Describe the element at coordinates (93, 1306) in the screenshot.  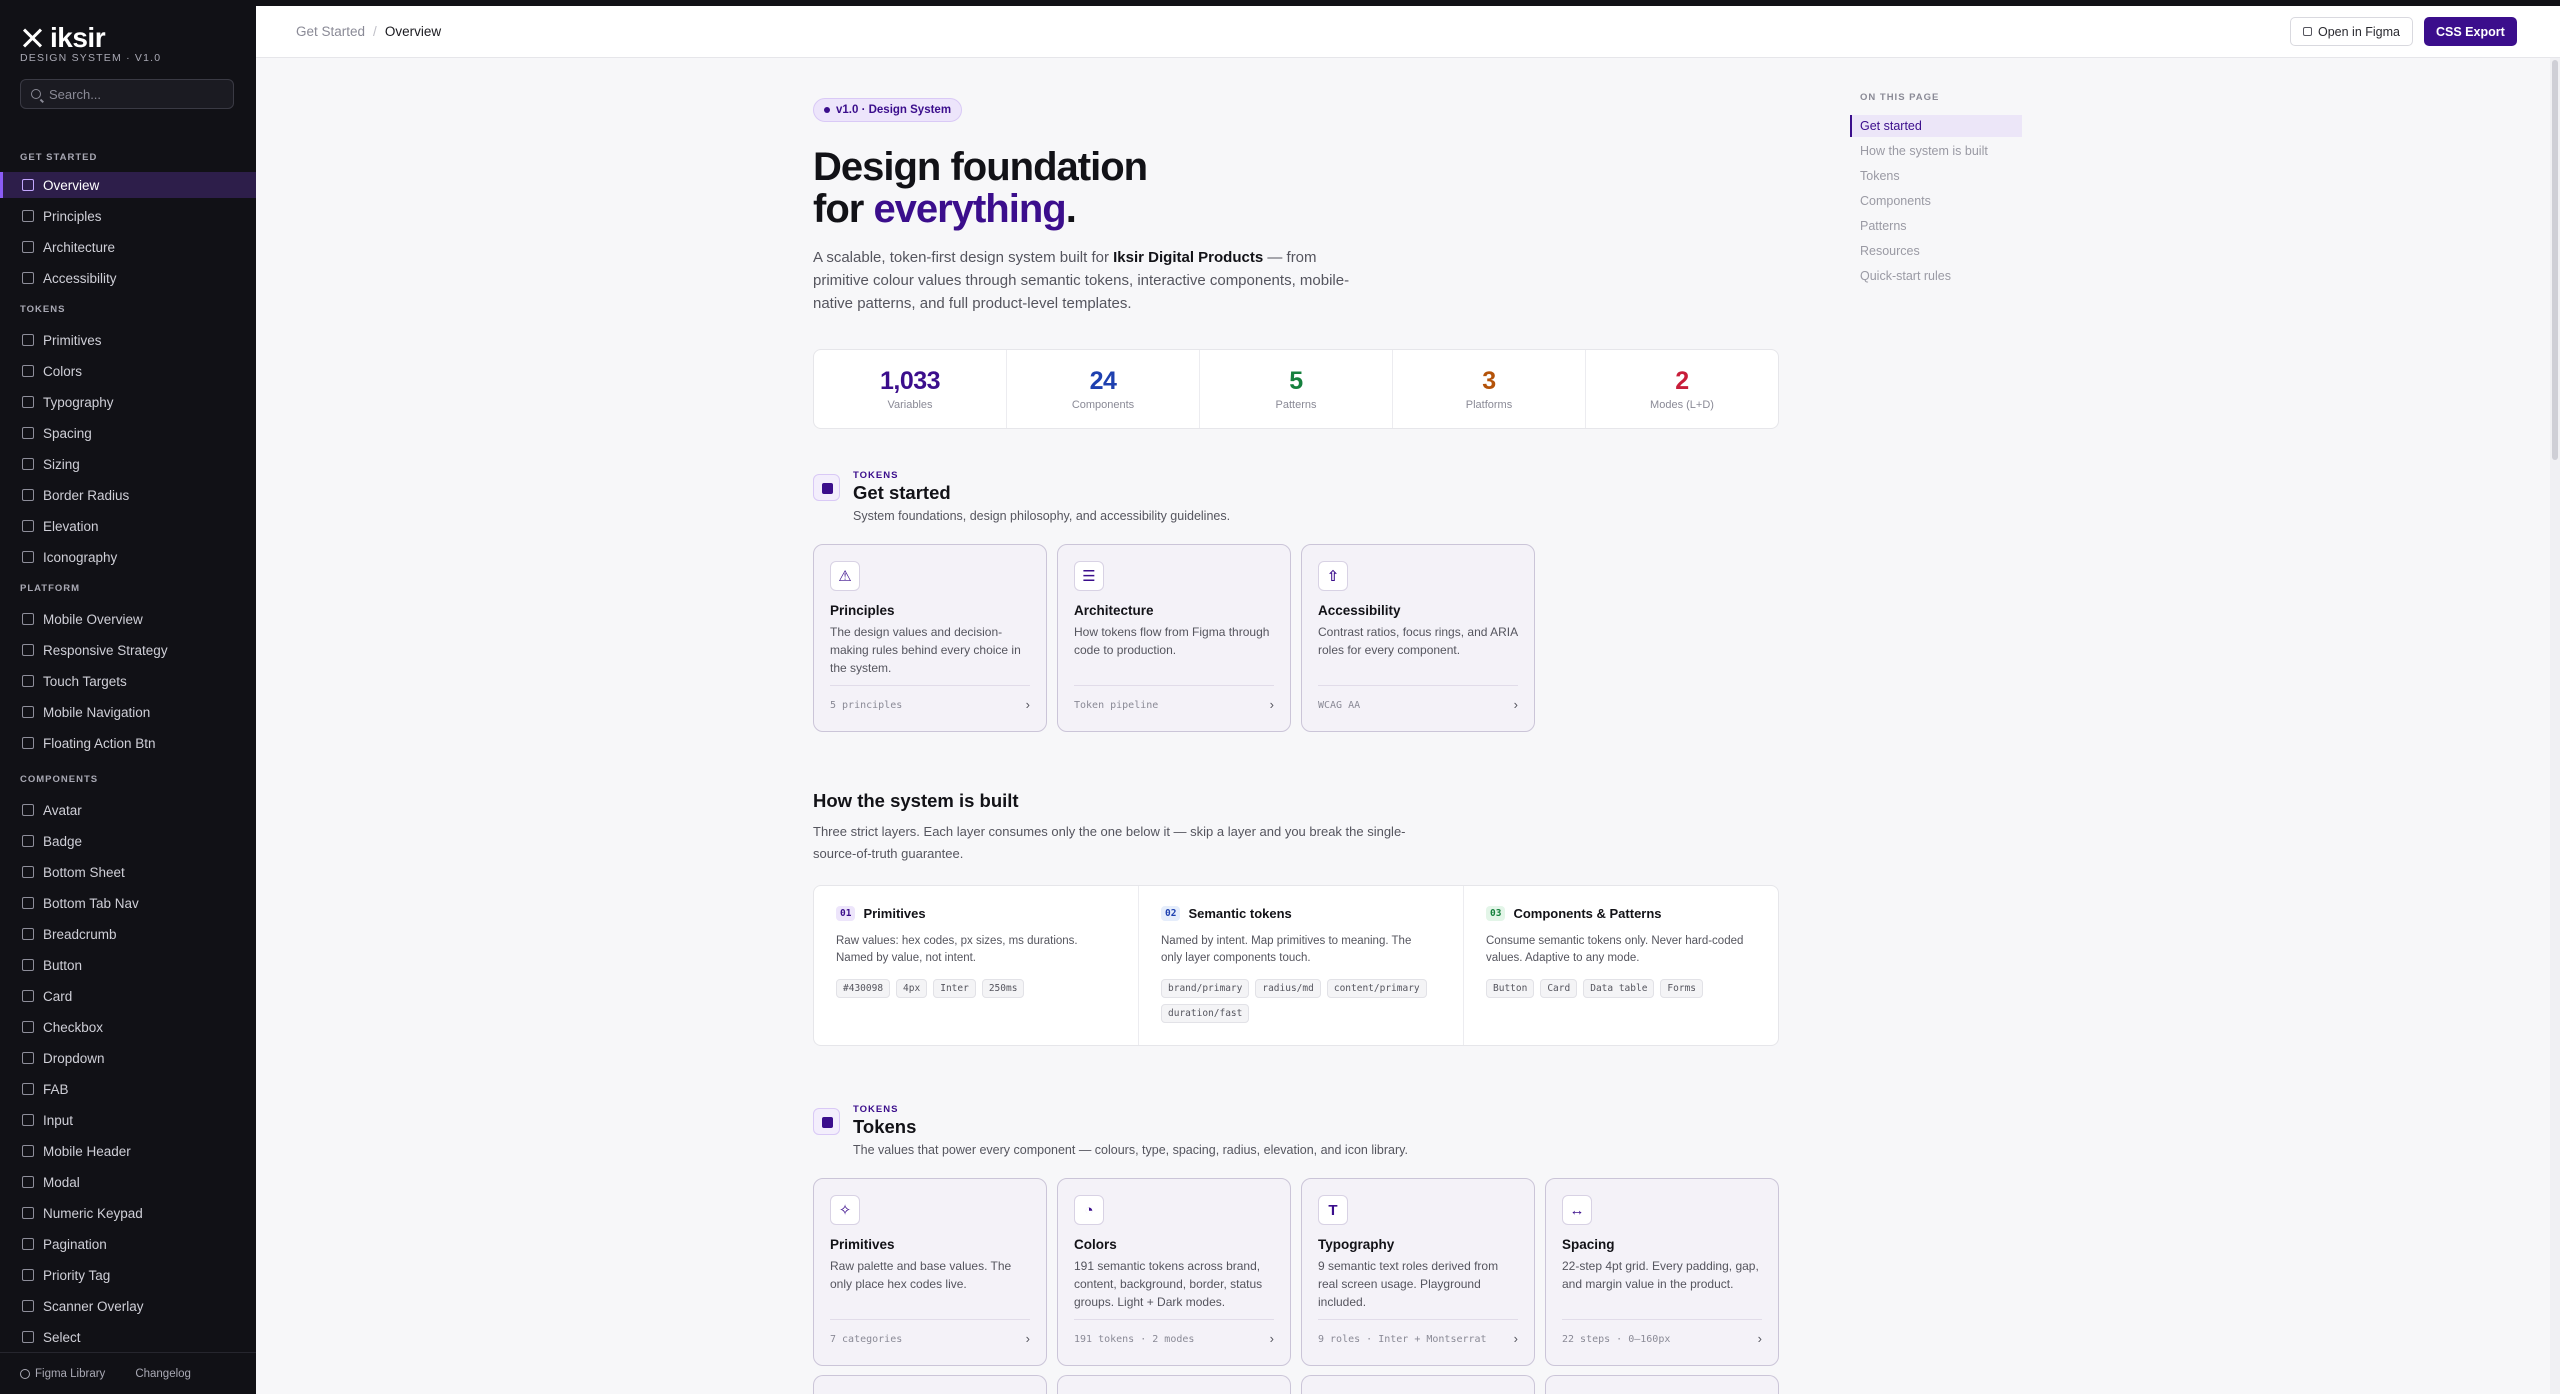
I see `sidebar-item-label: Scanner Overlay` at that location.